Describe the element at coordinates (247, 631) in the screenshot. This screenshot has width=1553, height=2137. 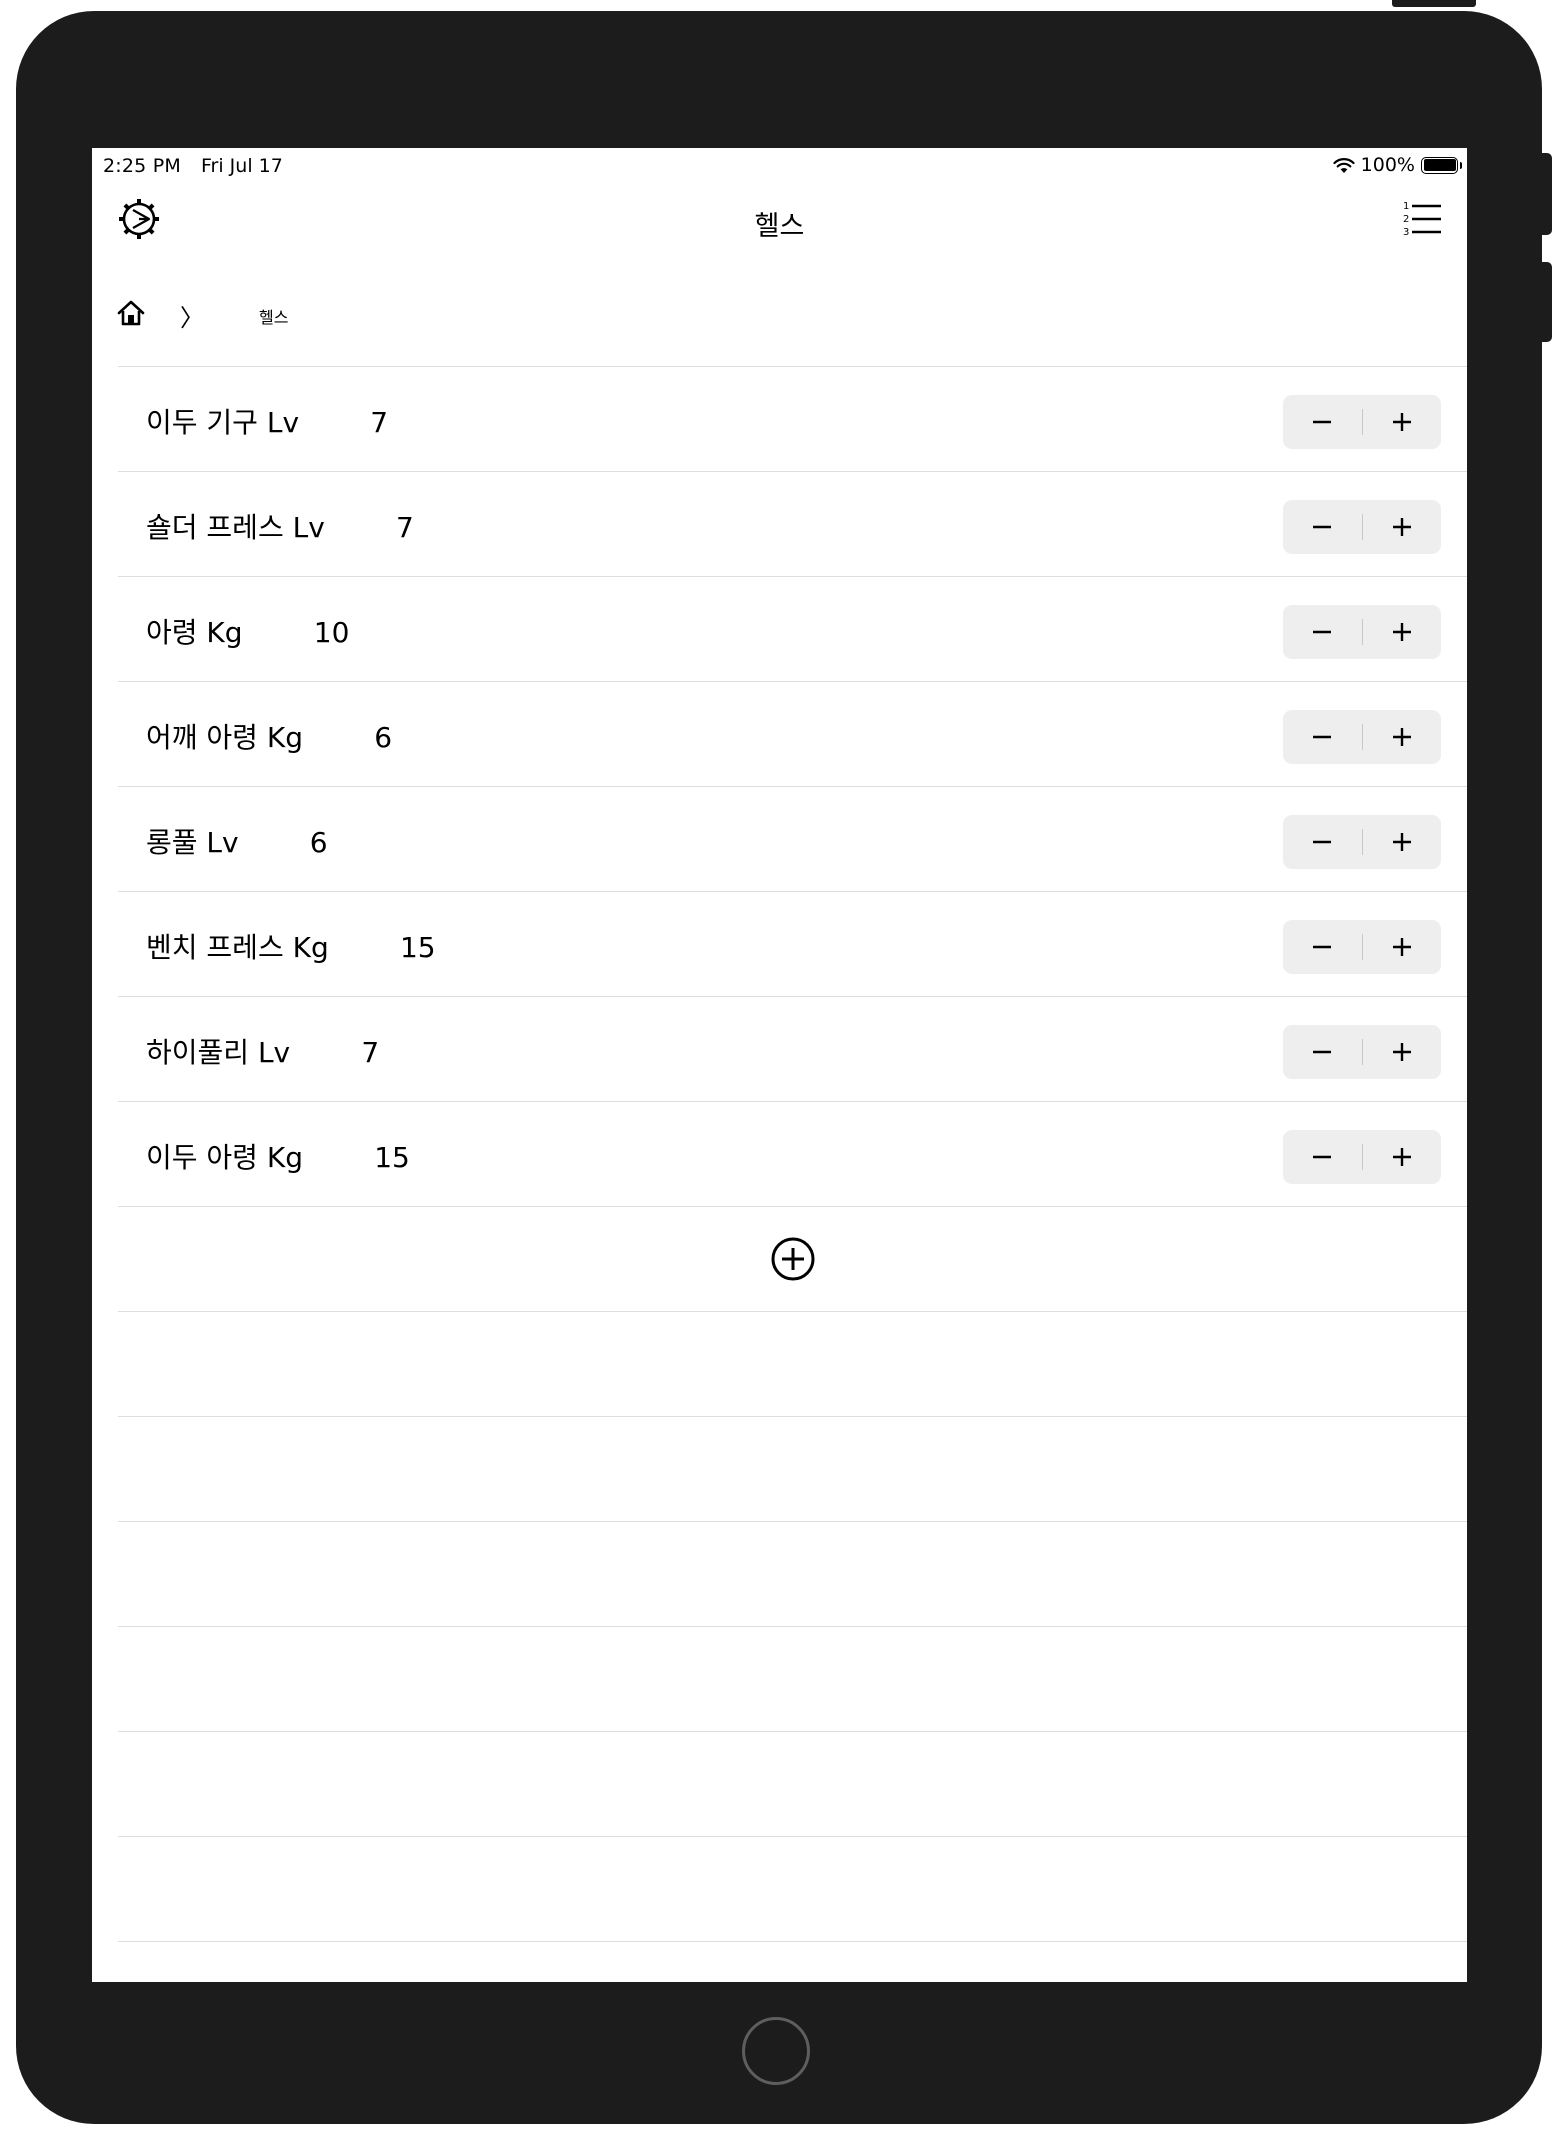
I see `exercise-label: 아령 Kg 10` at that location.